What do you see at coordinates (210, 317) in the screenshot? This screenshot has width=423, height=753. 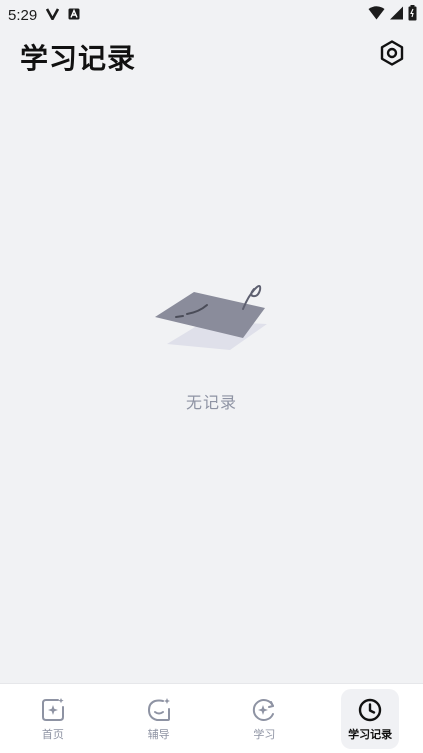 I see `empty-paper-icon` at bounding box center [210, 317].